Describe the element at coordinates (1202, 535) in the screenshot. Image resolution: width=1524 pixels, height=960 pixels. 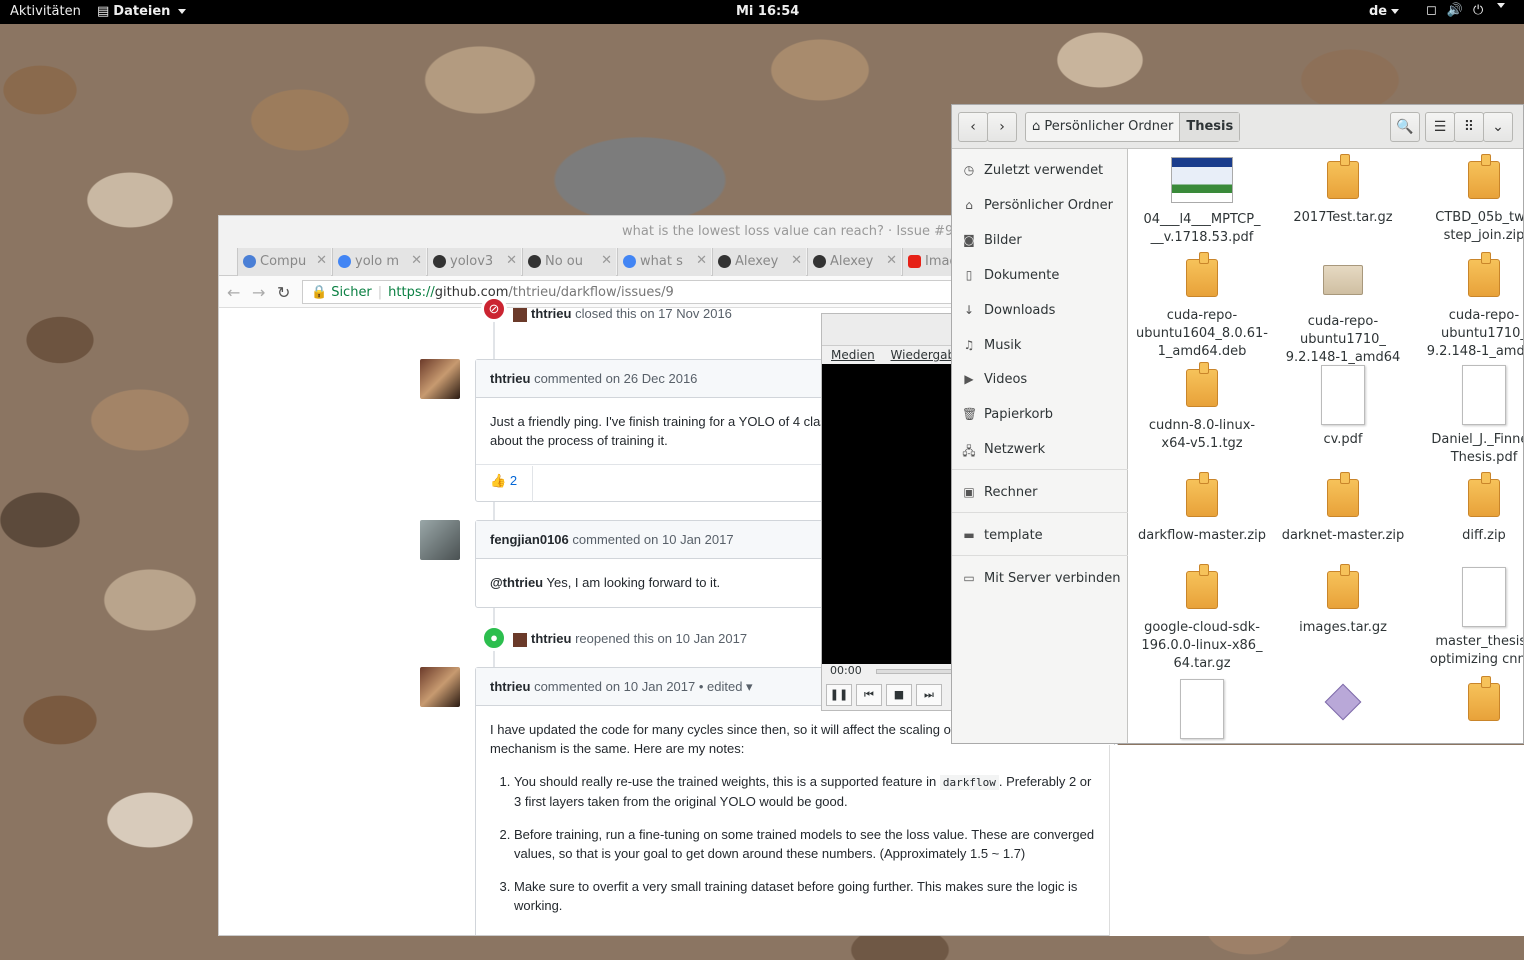
I see `file-name: darkflow-master.zip` at that location.